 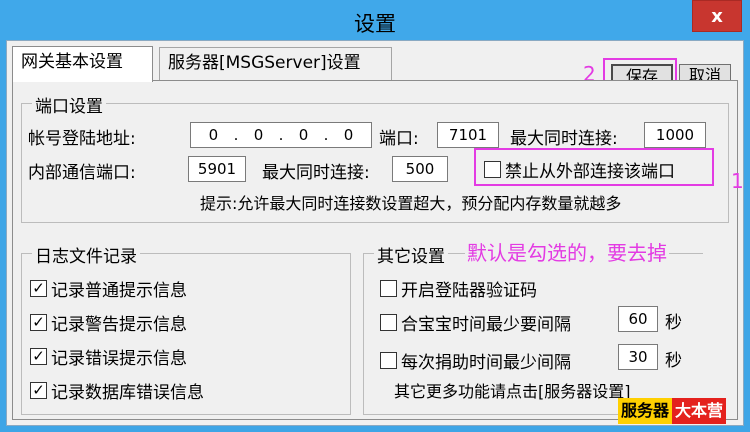 What do you see at coordinates (275, 63) in the screenshot?
I see `tab-msgserver: 服务器[MSGServer]设置` at bounding box center [275, 63].